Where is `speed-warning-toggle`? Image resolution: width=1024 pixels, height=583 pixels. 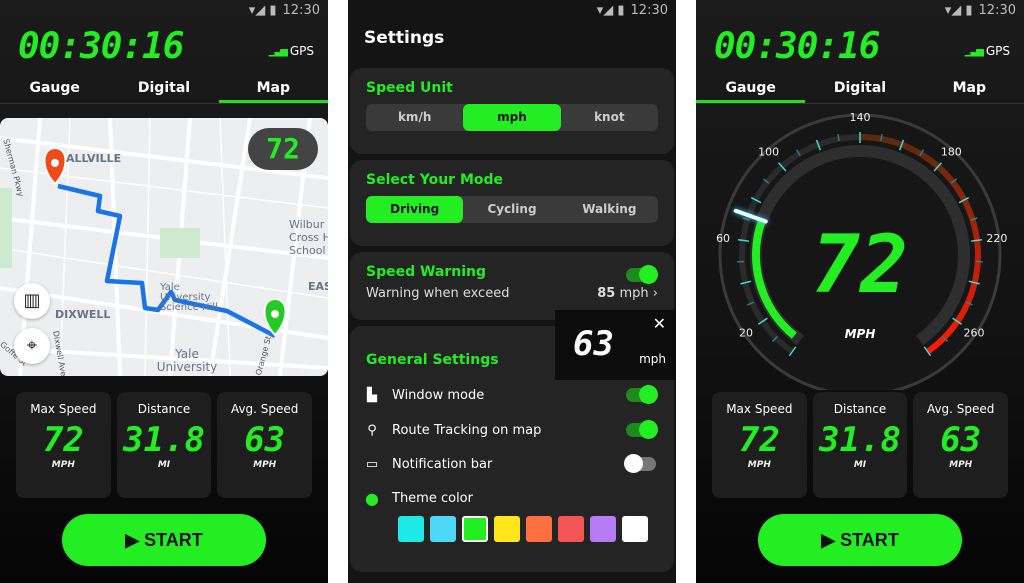
speed-warning-toggle is located at coordinates (642, 274).